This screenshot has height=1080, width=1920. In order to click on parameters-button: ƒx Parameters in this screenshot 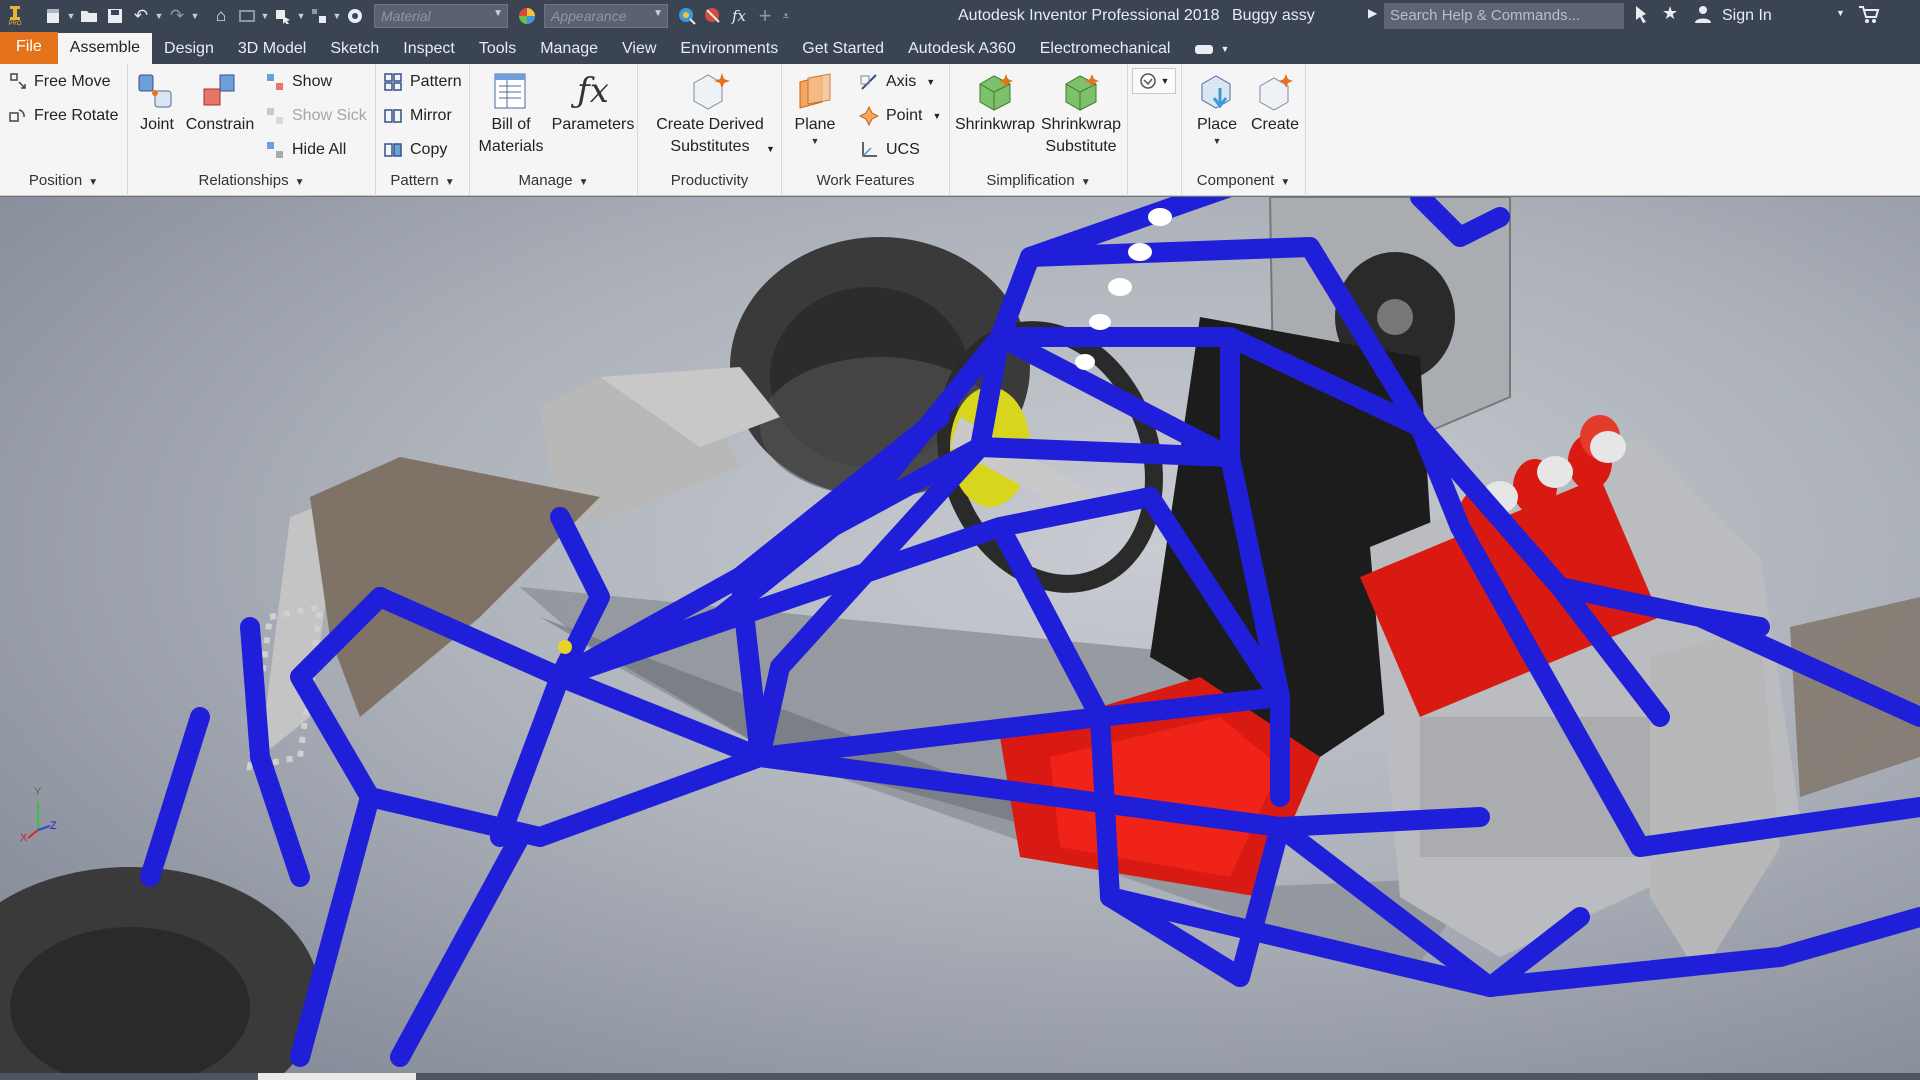, I will do `click(593, 102)`.